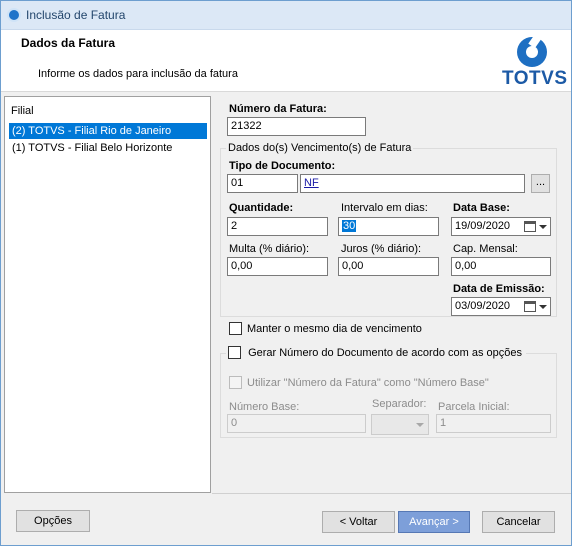 The image size is (572, 546). What do you see at coordinates (234, 352) in the screenshot?
I see `gerar-numero-checkbox` at bounding box center [234, 352].